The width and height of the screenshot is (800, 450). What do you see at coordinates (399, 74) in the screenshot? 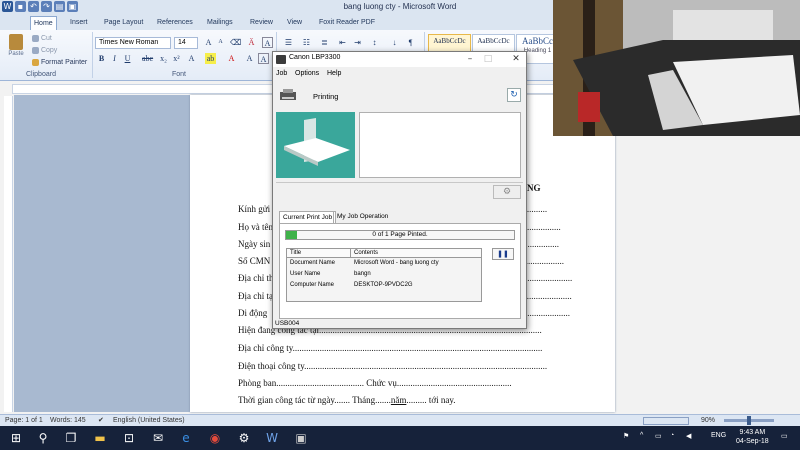
I see `dialog-menu-bar: Job Options Help` at bounding box center [399, 74].